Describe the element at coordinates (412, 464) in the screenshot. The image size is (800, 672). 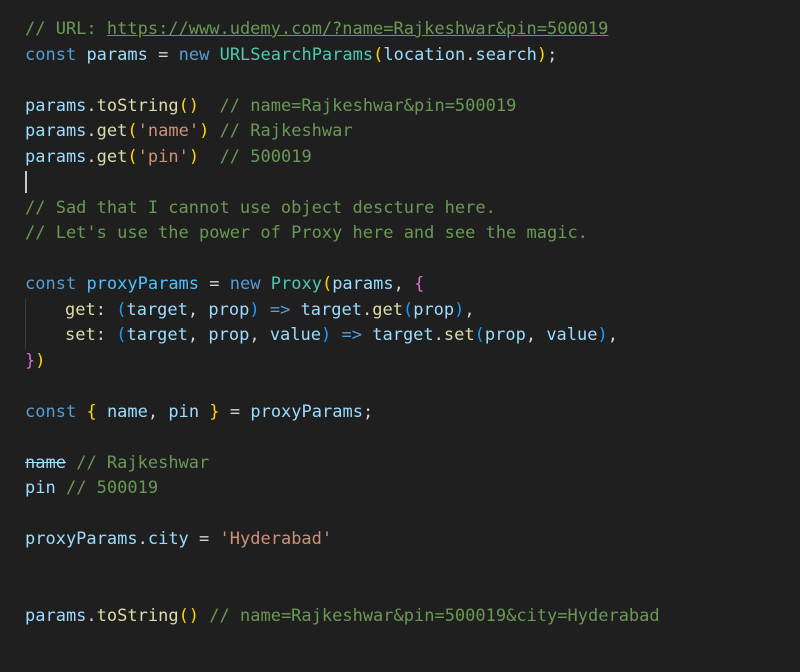
I see `code-line-18: name // Rajkeshwar` at that location.